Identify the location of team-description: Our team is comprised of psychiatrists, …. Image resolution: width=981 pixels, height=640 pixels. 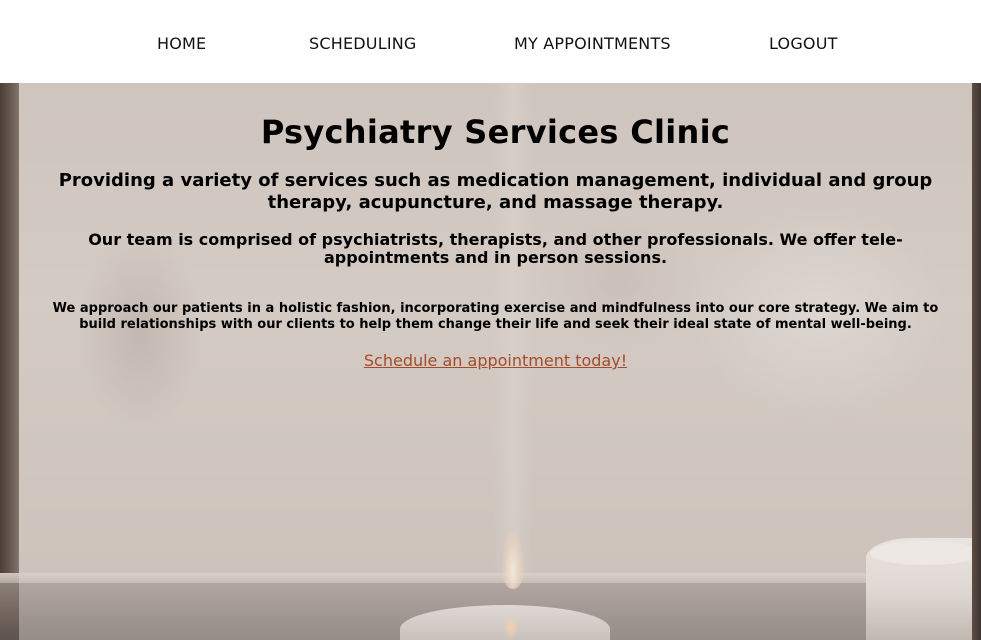
(495, 248).